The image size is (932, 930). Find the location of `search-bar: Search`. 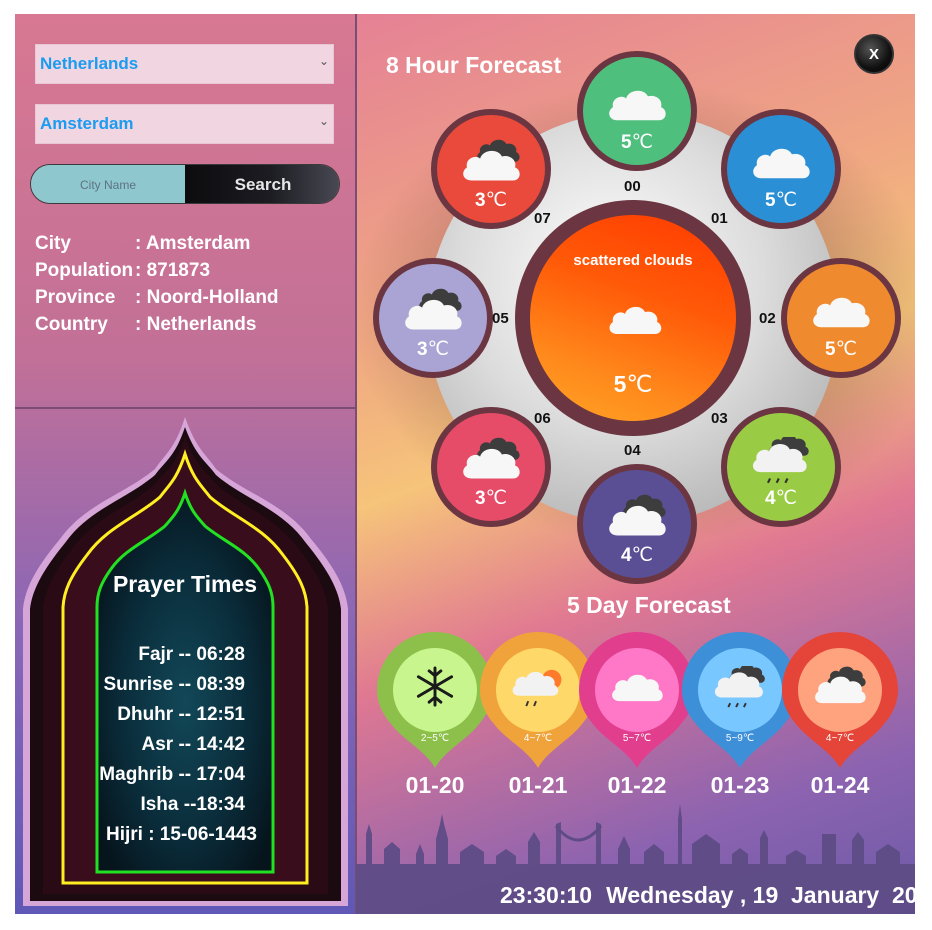

search-bar: Search is located at coordinates (185, 184).